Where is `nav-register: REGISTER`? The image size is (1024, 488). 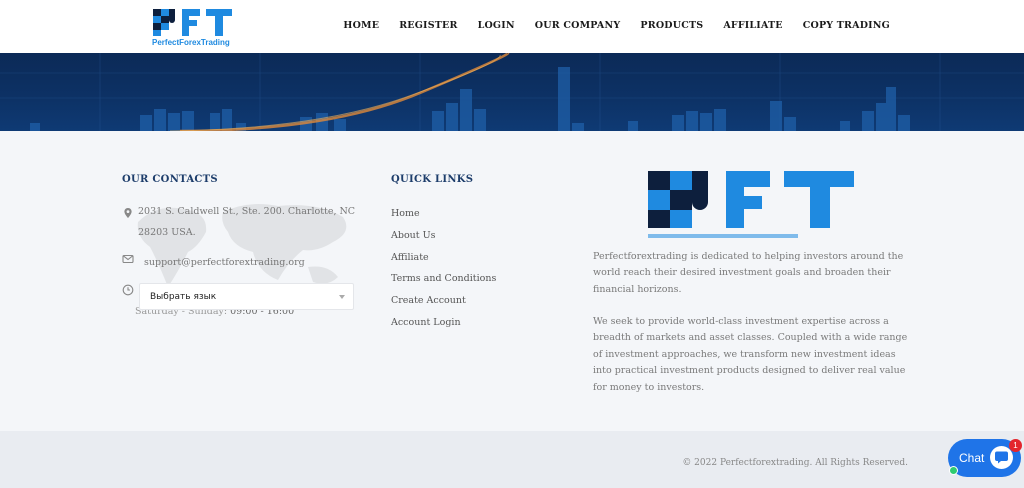 nav-register: REGISTER is located at coordinates (428, 25).